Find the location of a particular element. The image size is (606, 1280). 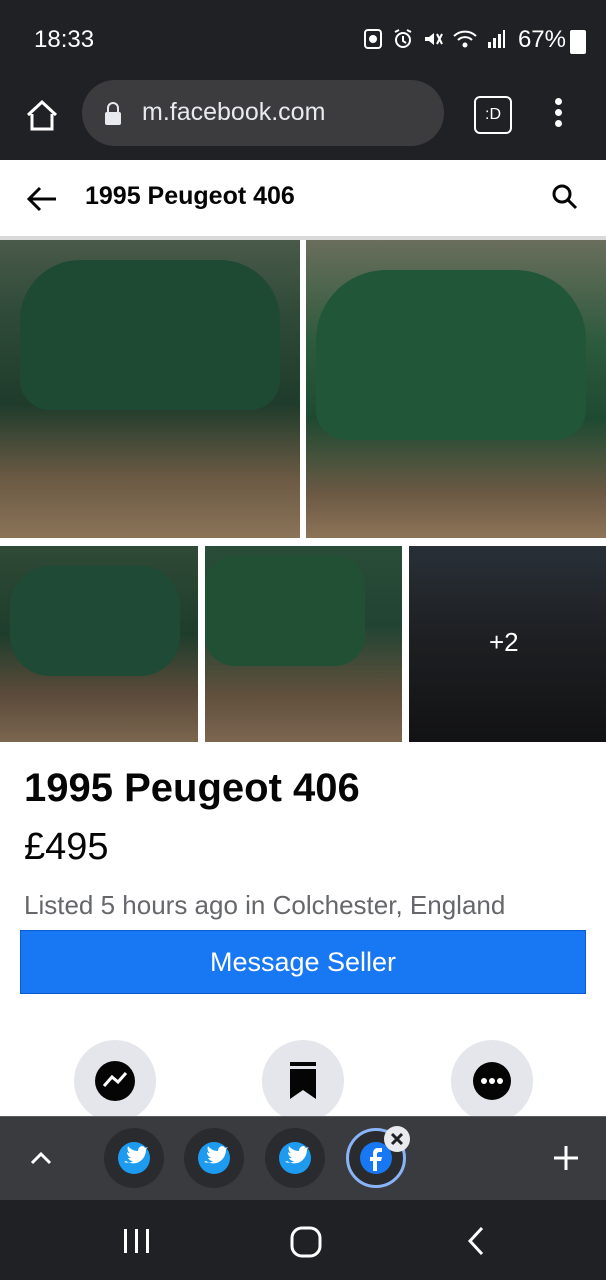

alarm-icon is located at coordinates (403, 41).